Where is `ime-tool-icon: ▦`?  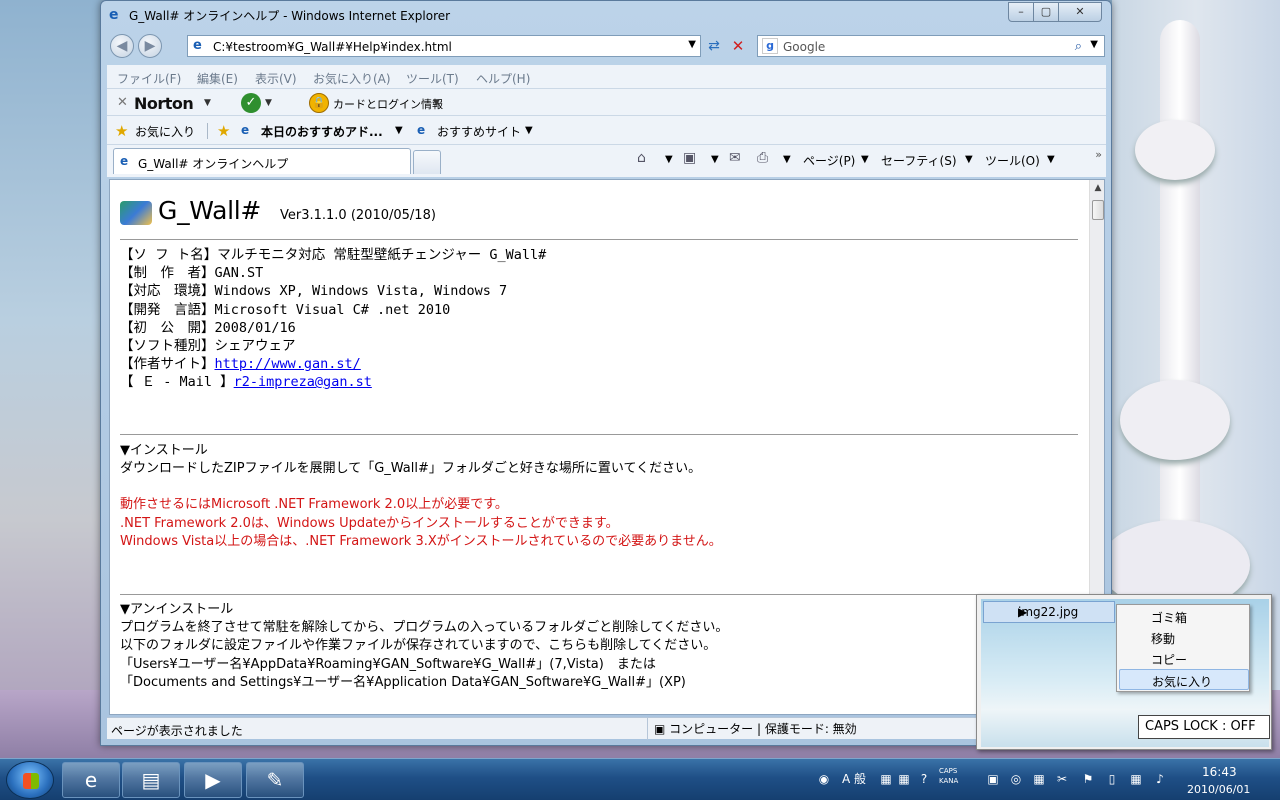
ime-tool-icon: ▦ is located at coordinates (886, 779).